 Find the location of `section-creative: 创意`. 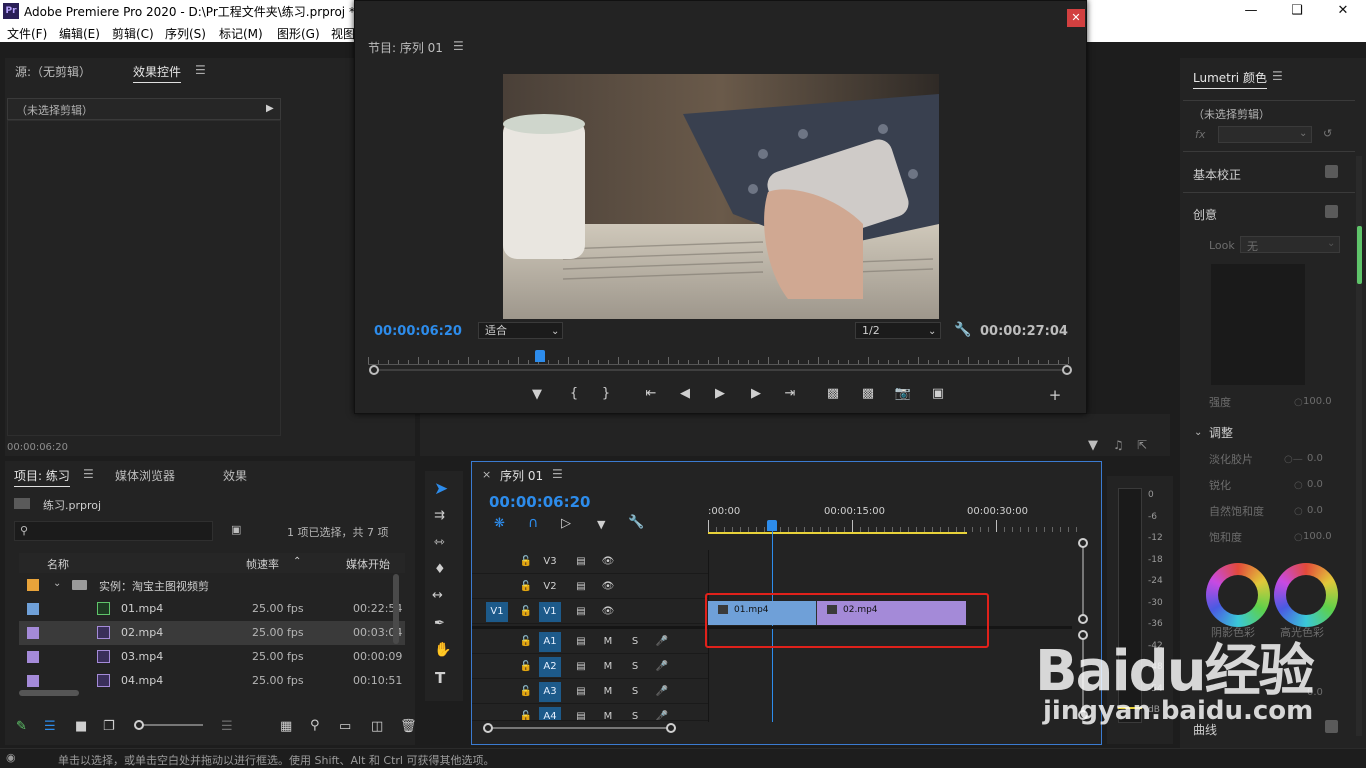

section-creative: 创意 is located at coordinates (1205, 214).